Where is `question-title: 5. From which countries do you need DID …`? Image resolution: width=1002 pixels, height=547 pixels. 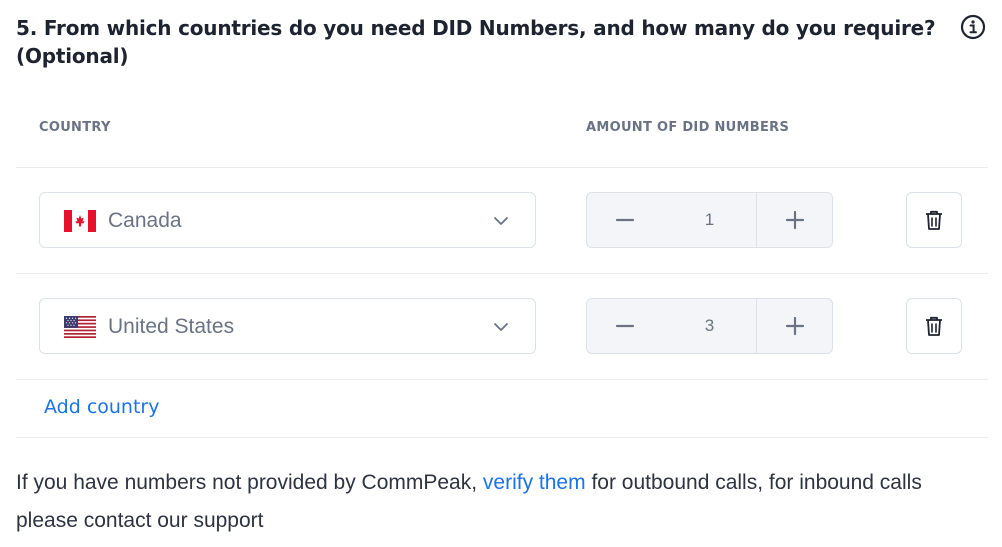
question-title: 5. From which countries do you need DID … is located at coordinates (476, 42).